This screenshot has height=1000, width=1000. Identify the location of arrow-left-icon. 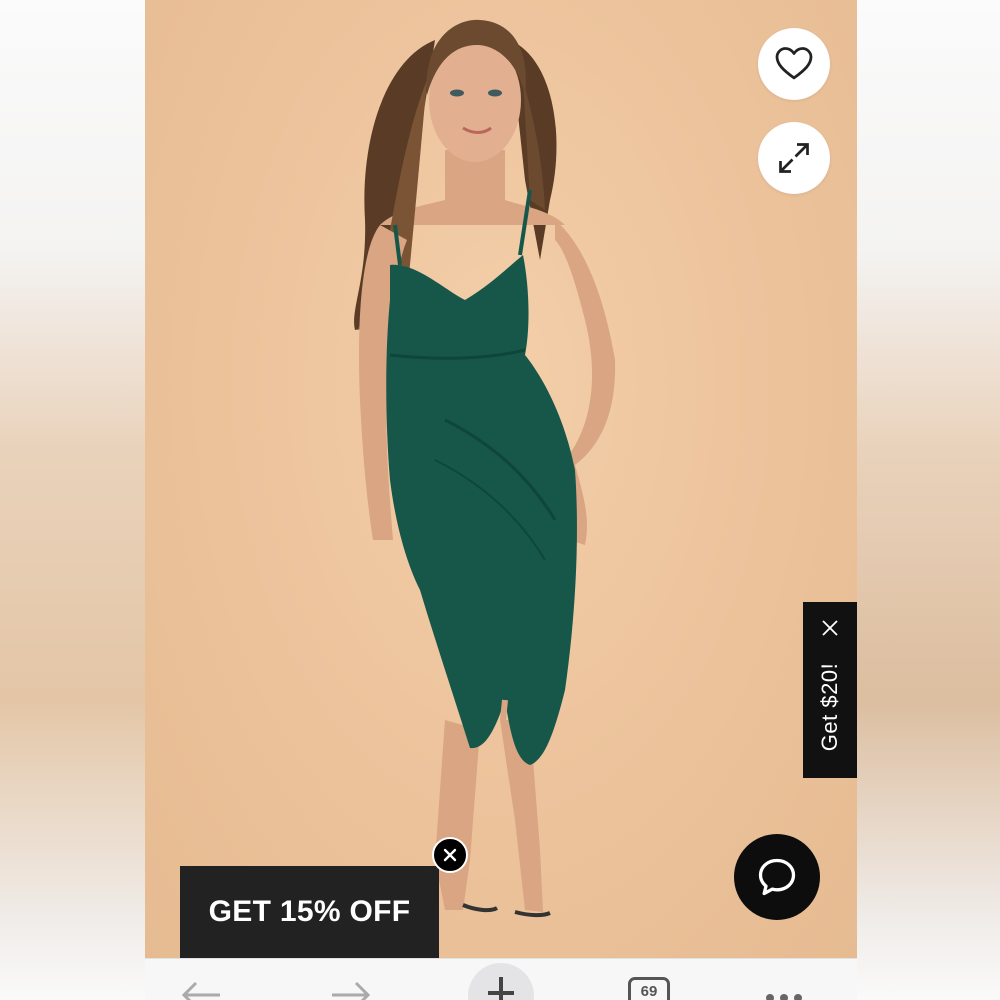
(200, 990).